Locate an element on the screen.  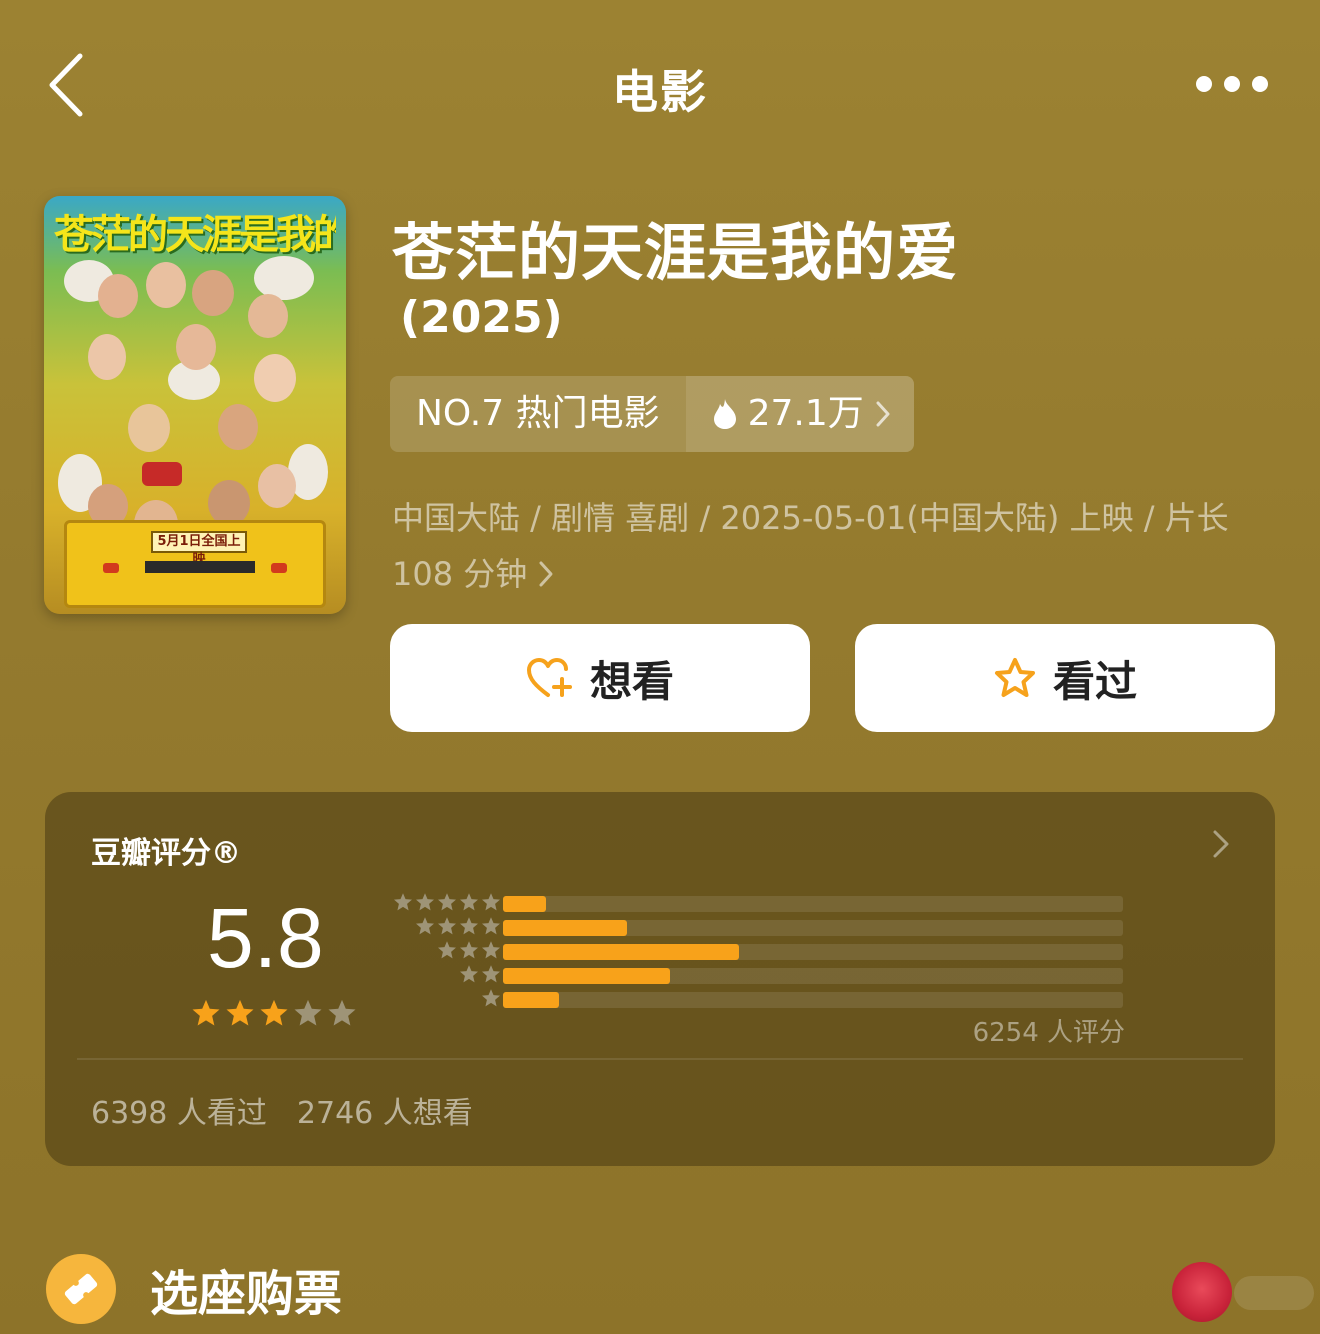
want-count: 2746 人想看 is located at coordinates (384, 1113).